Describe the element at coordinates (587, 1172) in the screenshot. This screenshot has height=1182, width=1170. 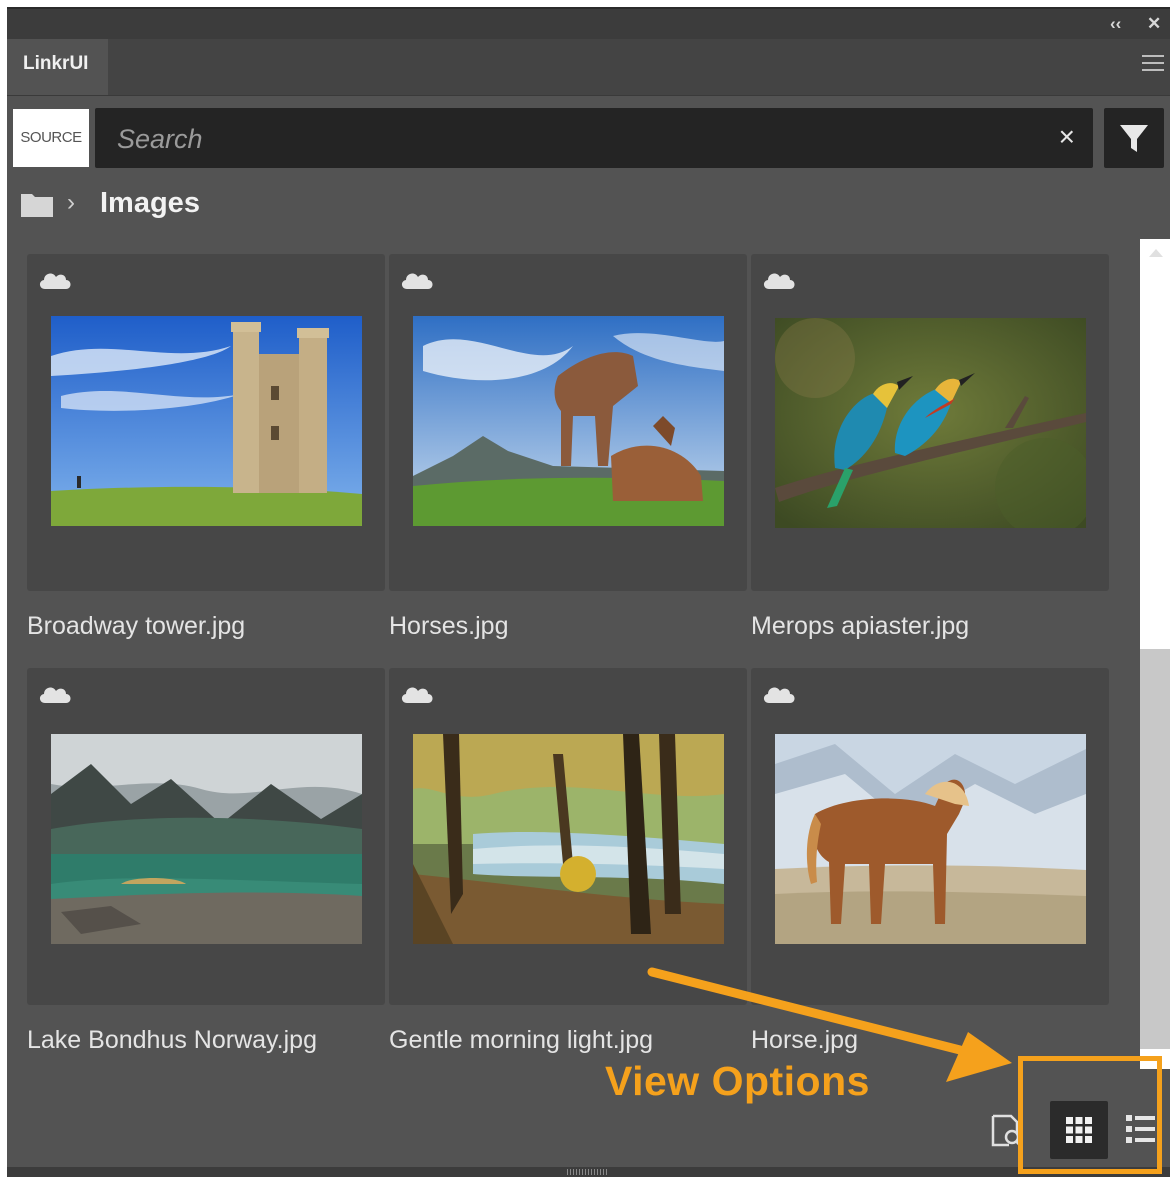
I see `resize-grip` at that location.